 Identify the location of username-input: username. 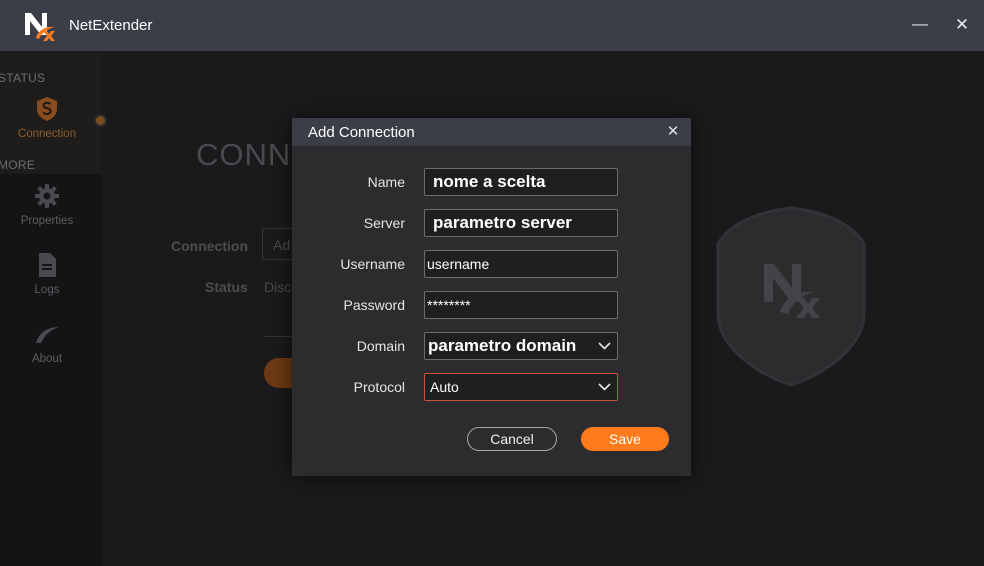
(521, 264).